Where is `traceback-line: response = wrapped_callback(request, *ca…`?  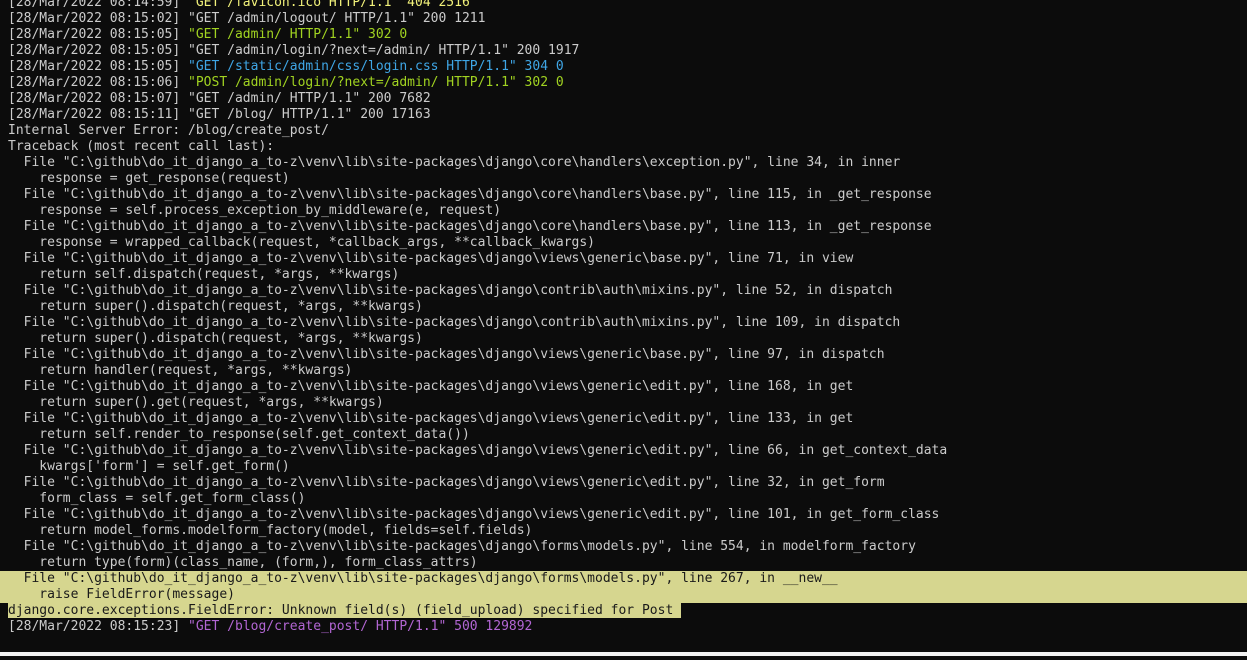
traceback-line: response = wrapped_callback(request, *ca… is located at coordinates (623, 243).